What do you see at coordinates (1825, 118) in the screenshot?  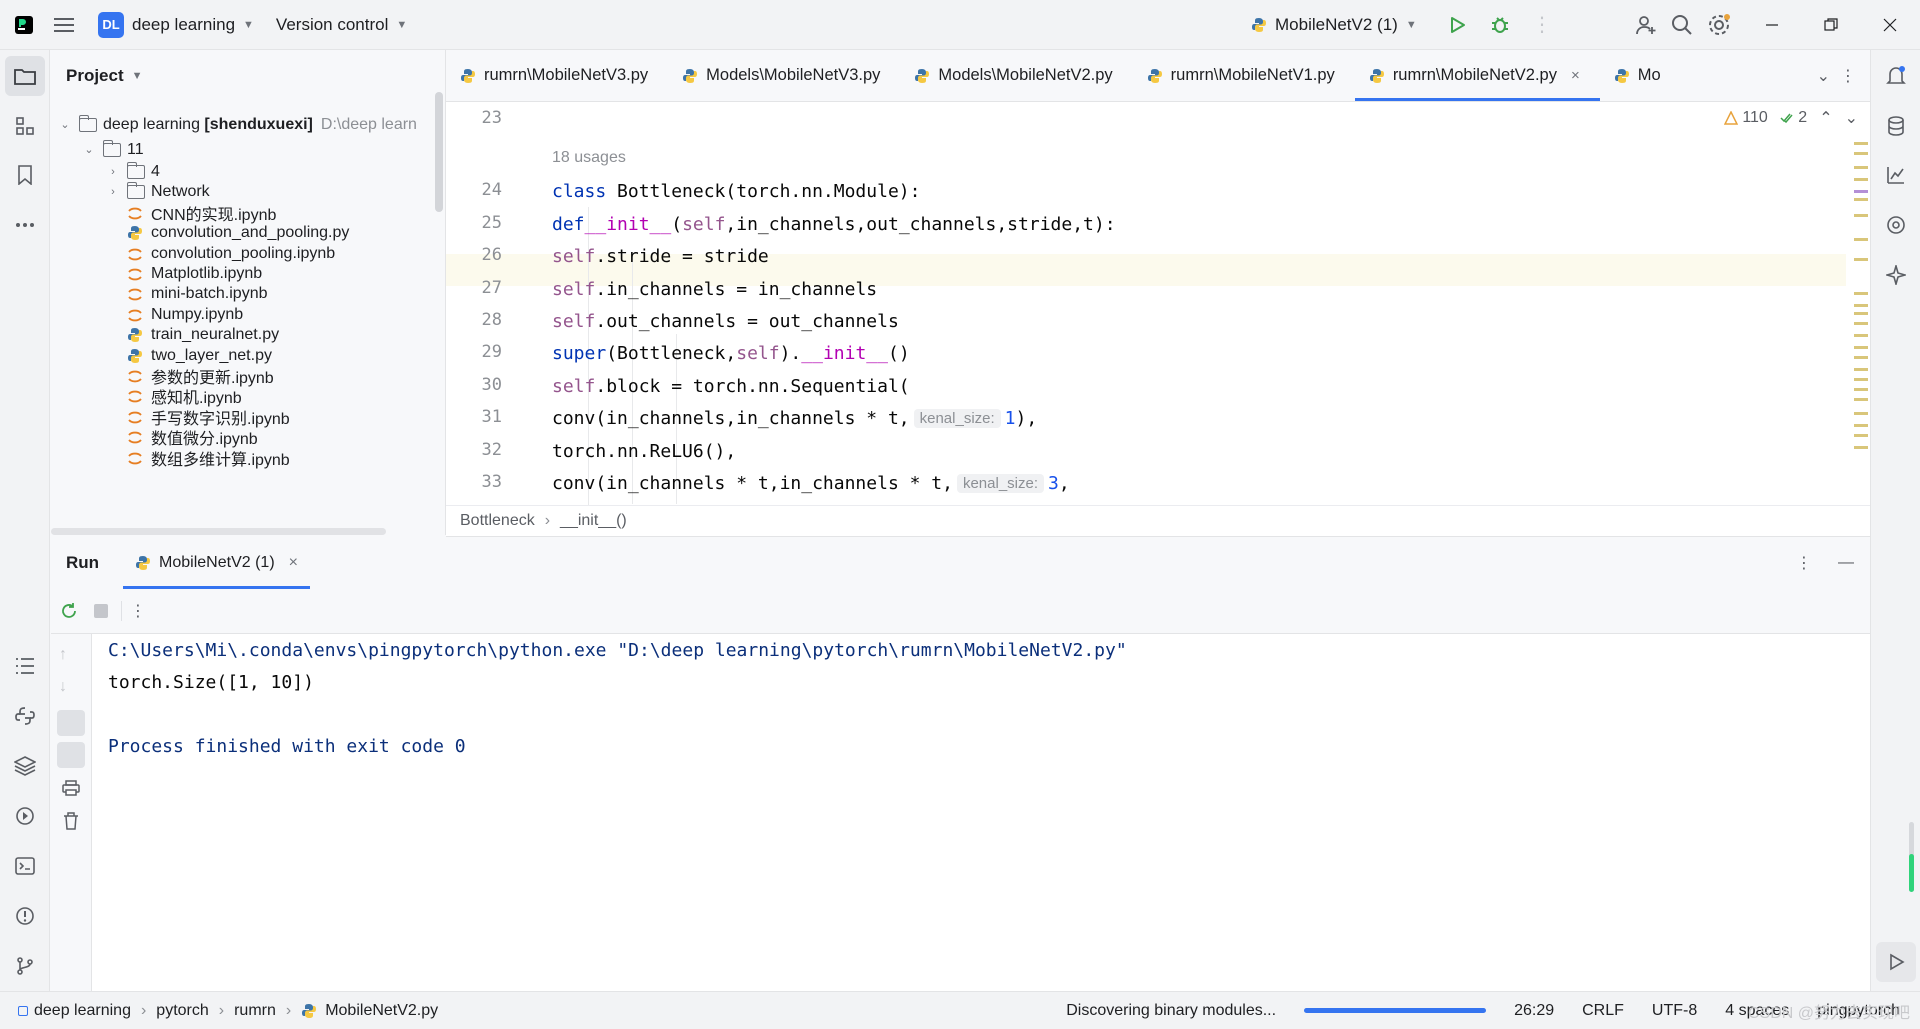 I see `chevron-up-icon: ⌃` at bounding box center [1825, 118].